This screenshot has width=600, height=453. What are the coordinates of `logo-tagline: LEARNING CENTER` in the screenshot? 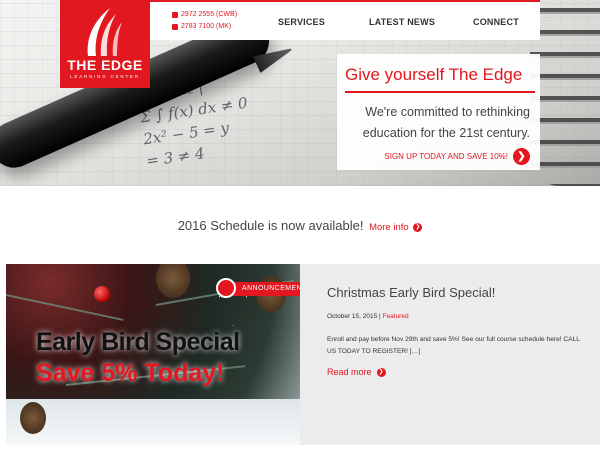 It's located at (105, 76).